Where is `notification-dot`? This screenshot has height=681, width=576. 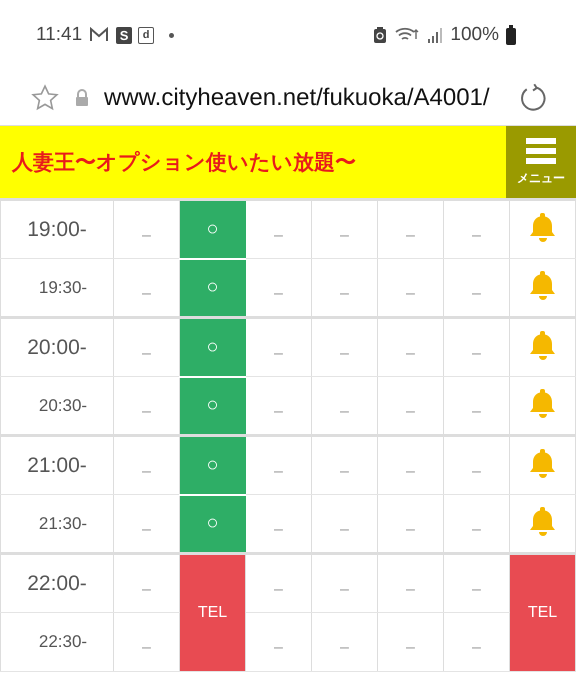 notification-dot is located at coordinates (171, 35).